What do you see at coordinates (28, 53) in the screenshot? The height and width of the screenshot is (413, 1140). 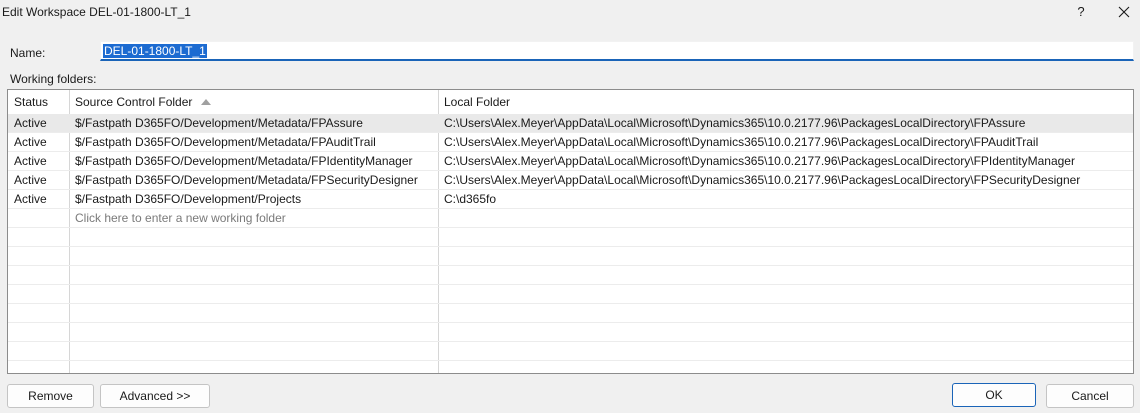 I see `name-label: Name:` at bounding box center [28, 53].